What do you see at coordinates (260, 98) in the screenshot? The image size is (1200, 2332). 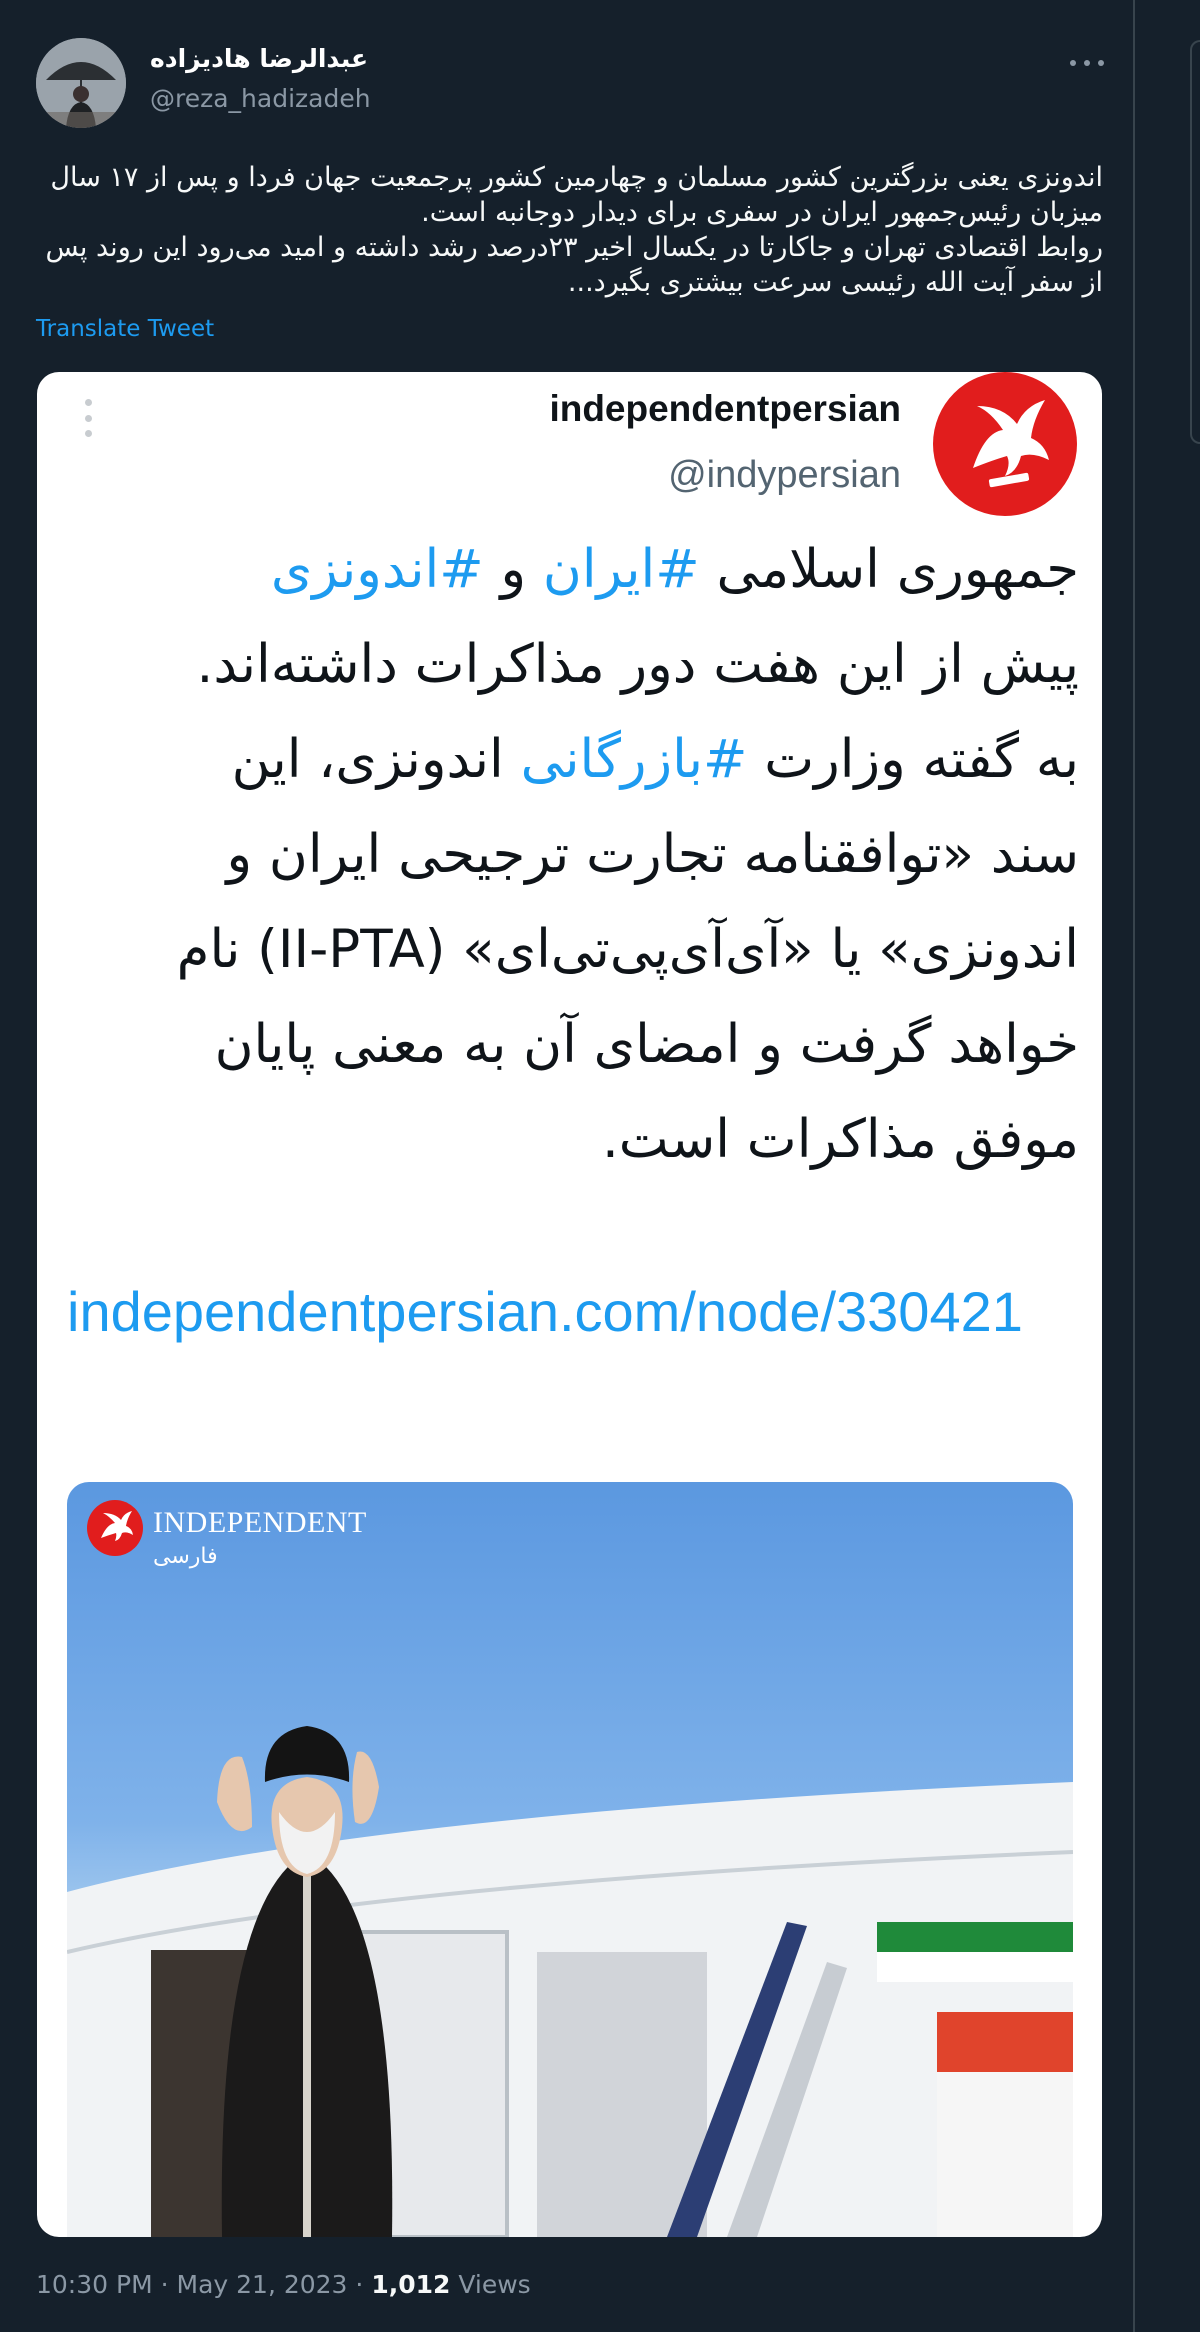 I see `author-handle: @reza_hadizadeh` at bounding box center [260, 98].